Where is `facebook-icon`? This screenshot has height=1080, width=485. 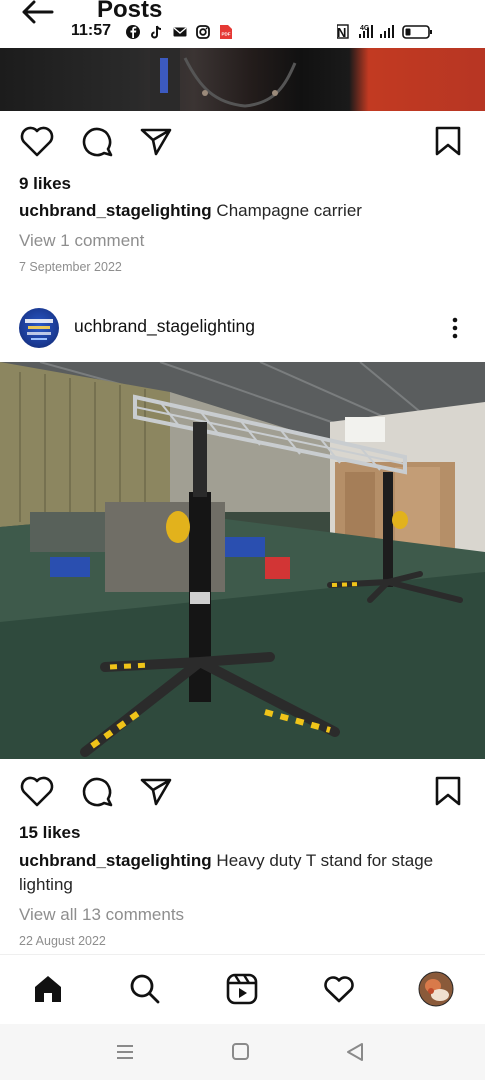
facebook-icon is located at coordinates (133, 32).